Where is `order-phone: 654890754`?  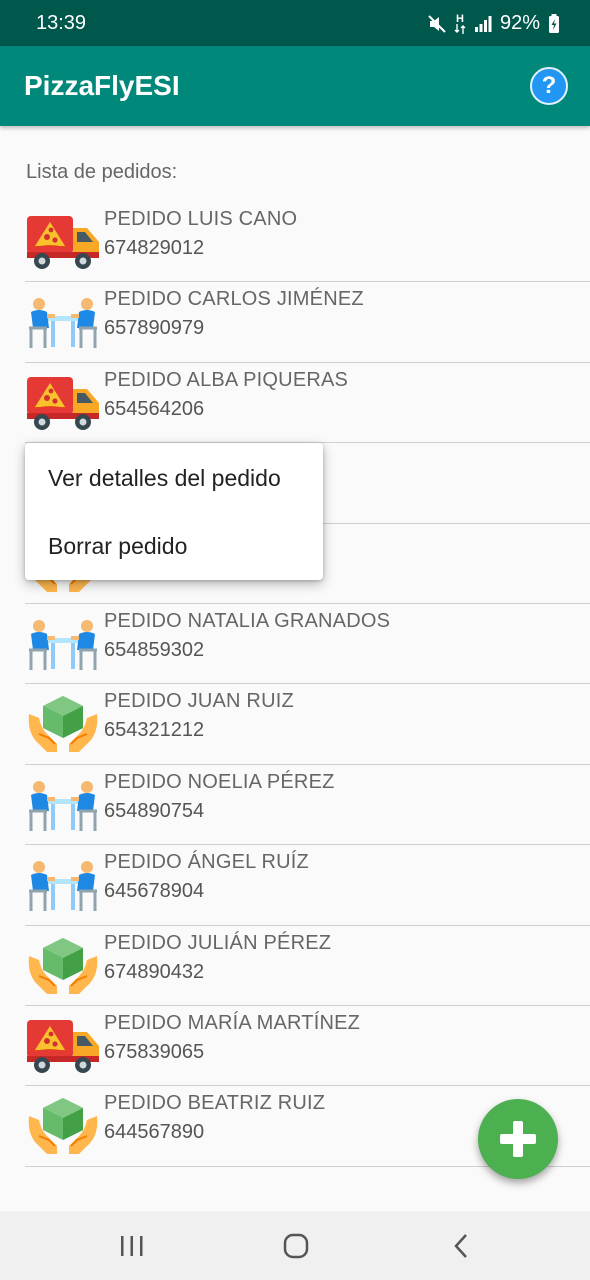
order-phone: 654890754 is located at coordinates (154, 810).